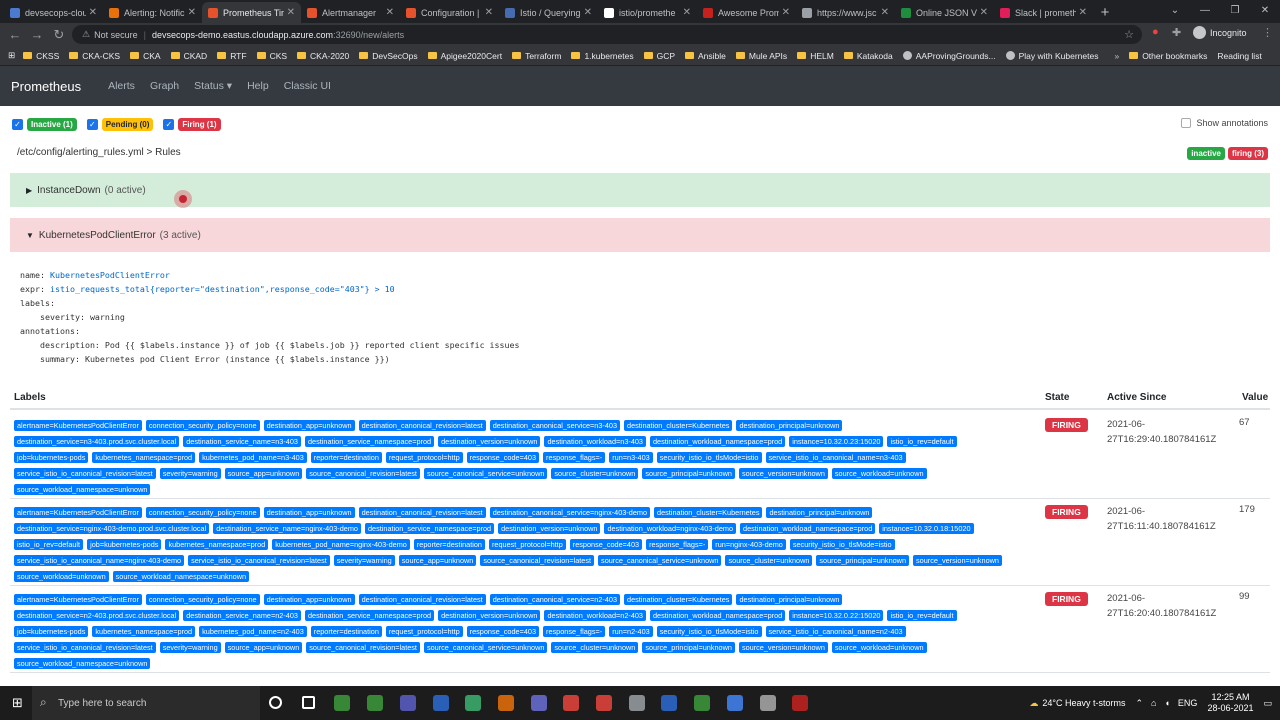  Describe the element at coordinates (734, 703) in the screenshot. I see `chrome-icon` at that location.